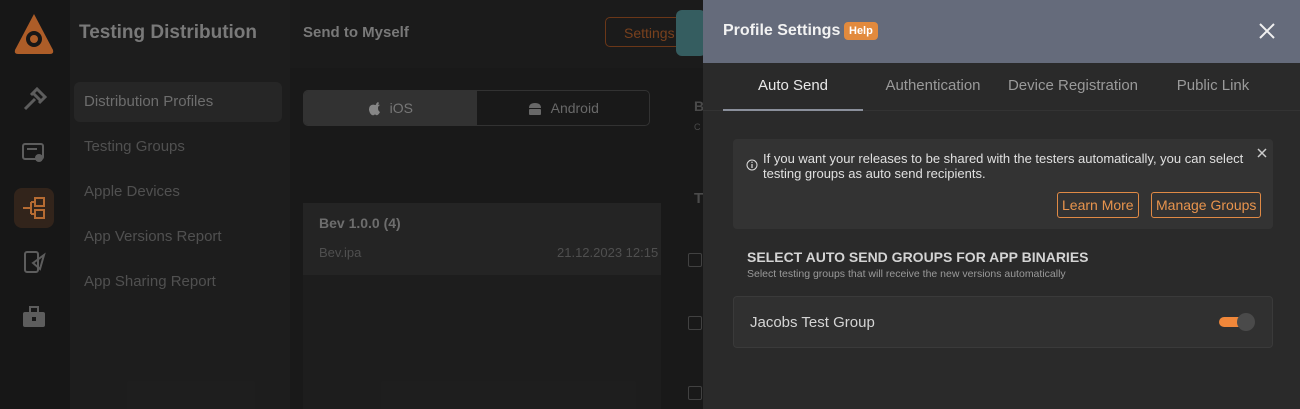 The width and height of the screenshot is (1300, 409). What do you see at coordinates (1206, 205) in the screenshot?
I see `manage-groups-button: Manage Groups` at bounding box center [1206, 205].